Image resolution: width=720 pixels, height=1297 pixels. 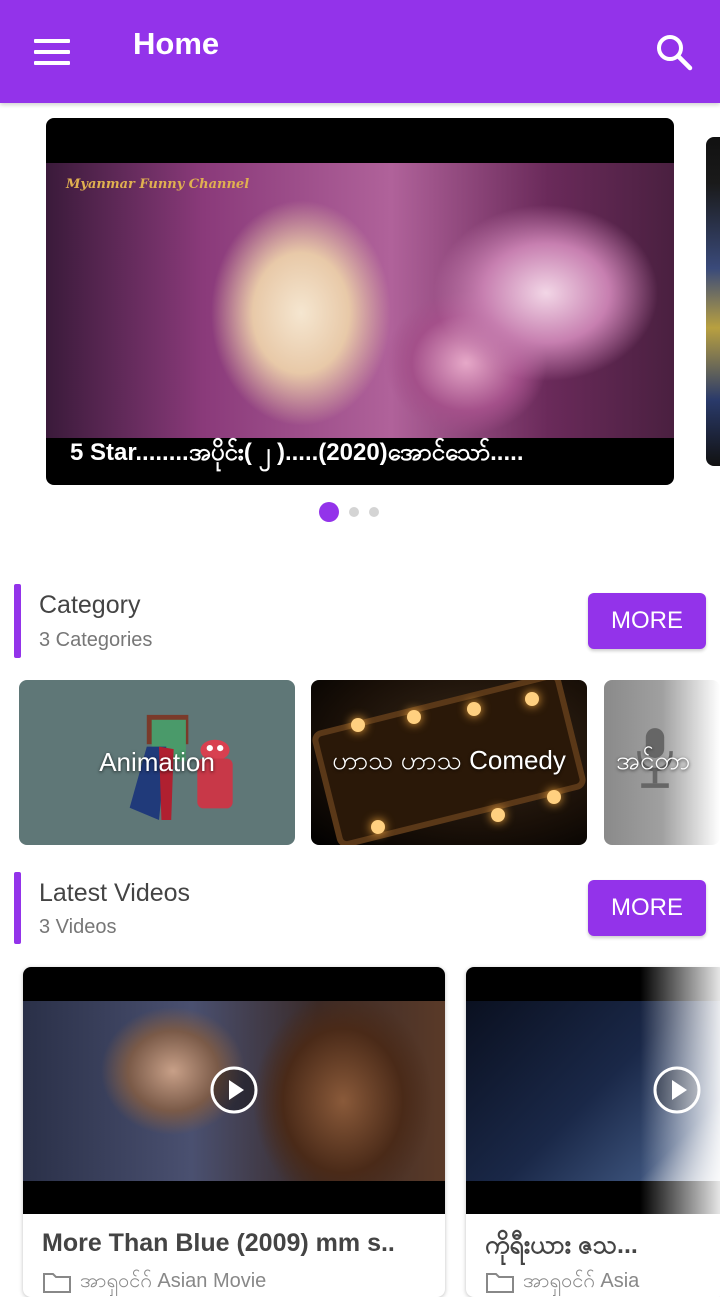 What do you see at coordinates (96, 640) in the screenshot?
I see `category-section-count: 3 Categories` at bounding box center [96, 640].